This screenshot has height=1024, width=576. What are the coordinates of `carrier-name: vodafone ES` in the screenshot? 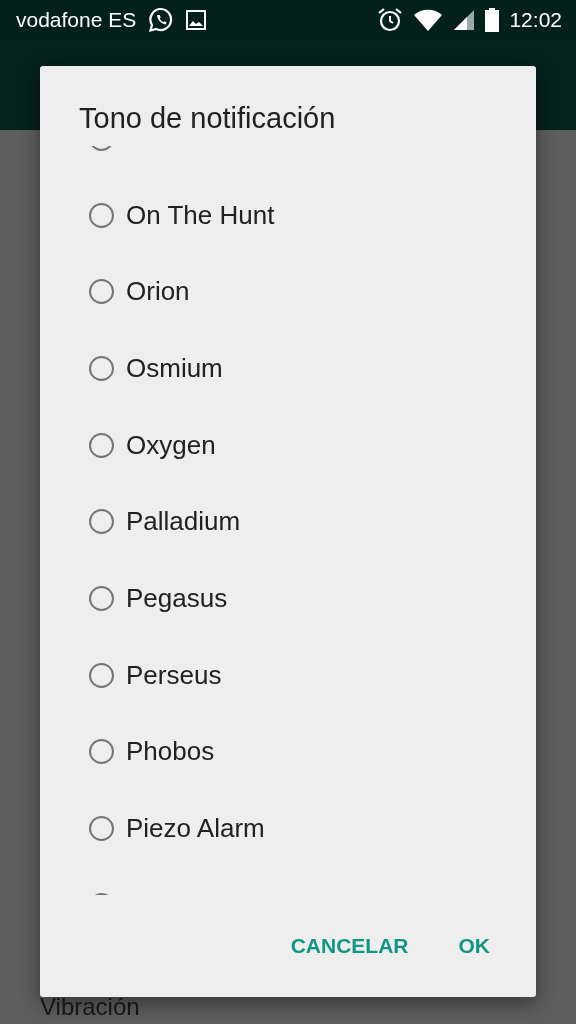 It's located at (76, 20).